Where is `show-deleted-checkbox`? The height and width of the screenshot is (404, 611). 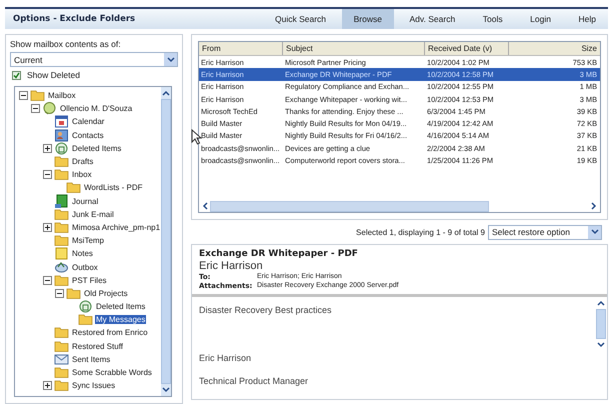
show-deleted-checkbox is located at coordinates (16, 75).